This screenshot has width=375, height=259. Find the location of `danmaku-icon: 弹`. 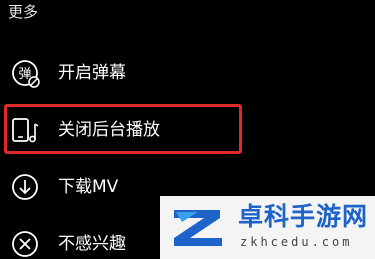

danmaku-icon: 弹 is located at coordinates (25, 73).